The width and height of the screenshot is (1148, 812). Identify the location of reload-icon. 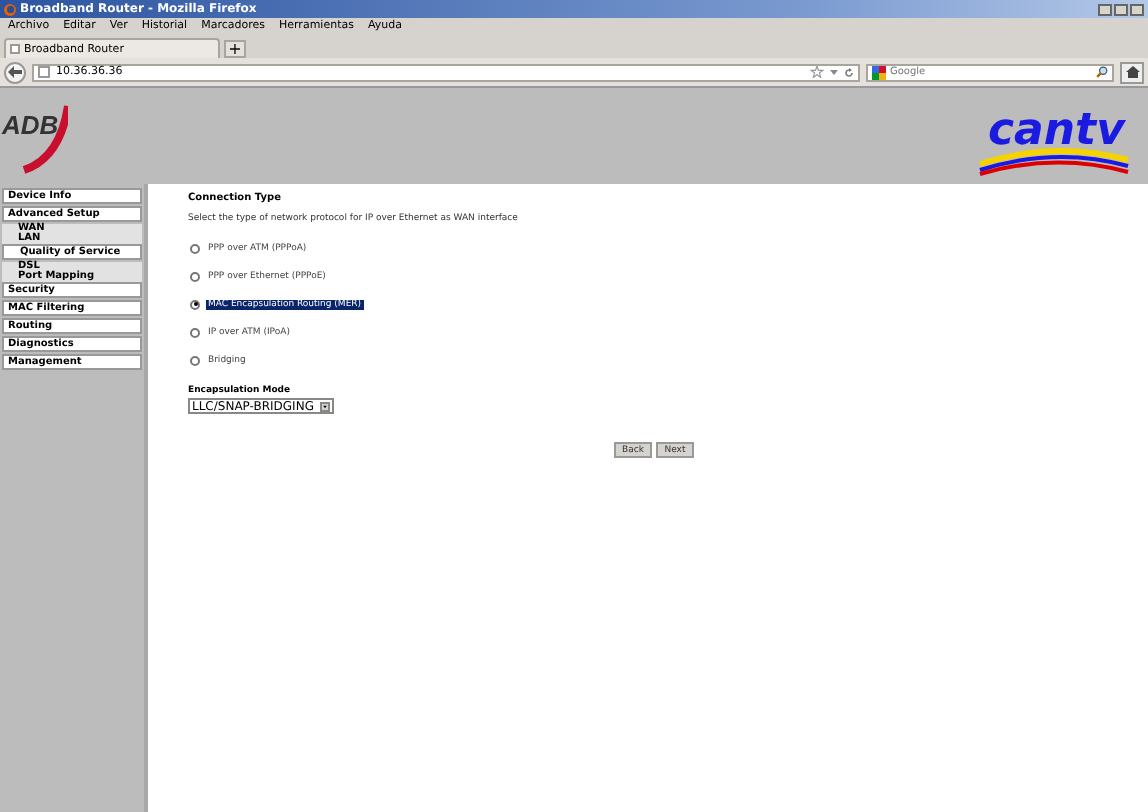
(849, 72).